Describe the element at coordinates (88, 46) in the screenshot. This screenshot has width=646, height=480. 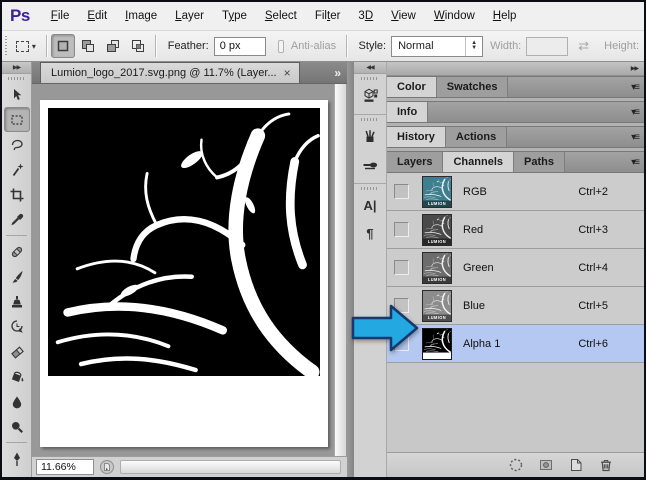
I see `add-to-selection-button` at that location.